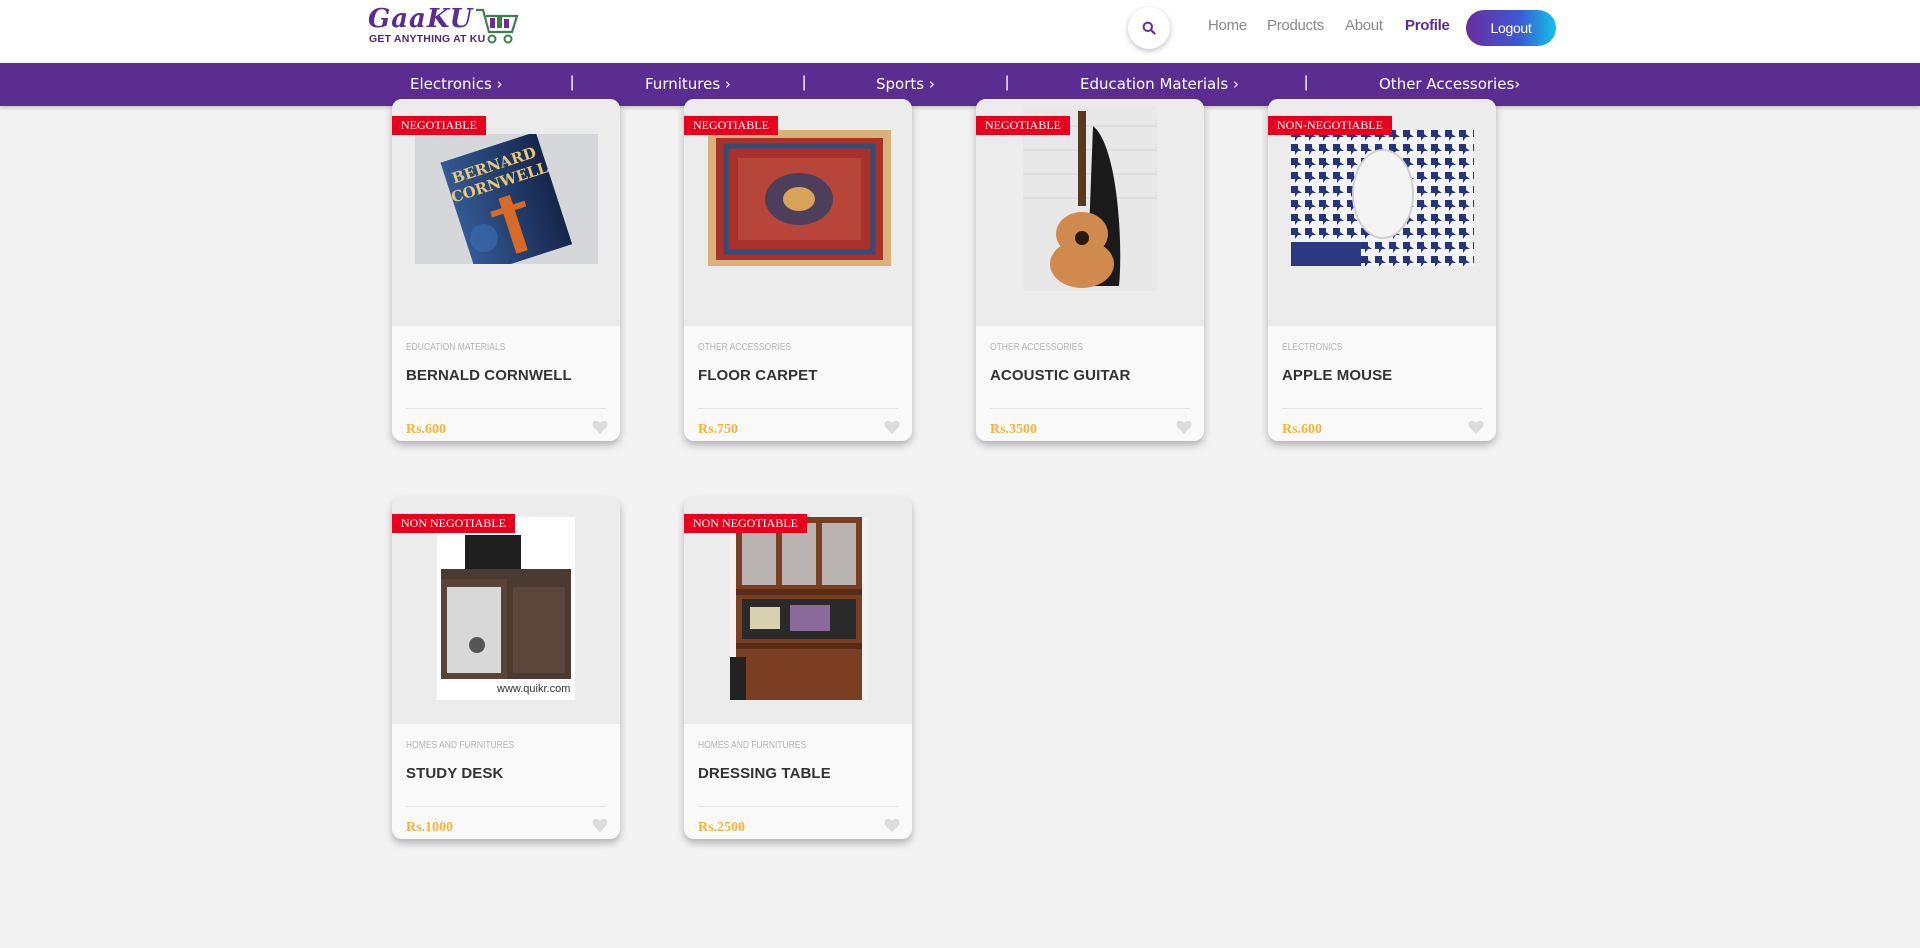 The image size is (1920, 948). Describe the element at coordinates (489, 375) in the screenshot. I see `product-title: BERNALD CORNWELL` at that location.